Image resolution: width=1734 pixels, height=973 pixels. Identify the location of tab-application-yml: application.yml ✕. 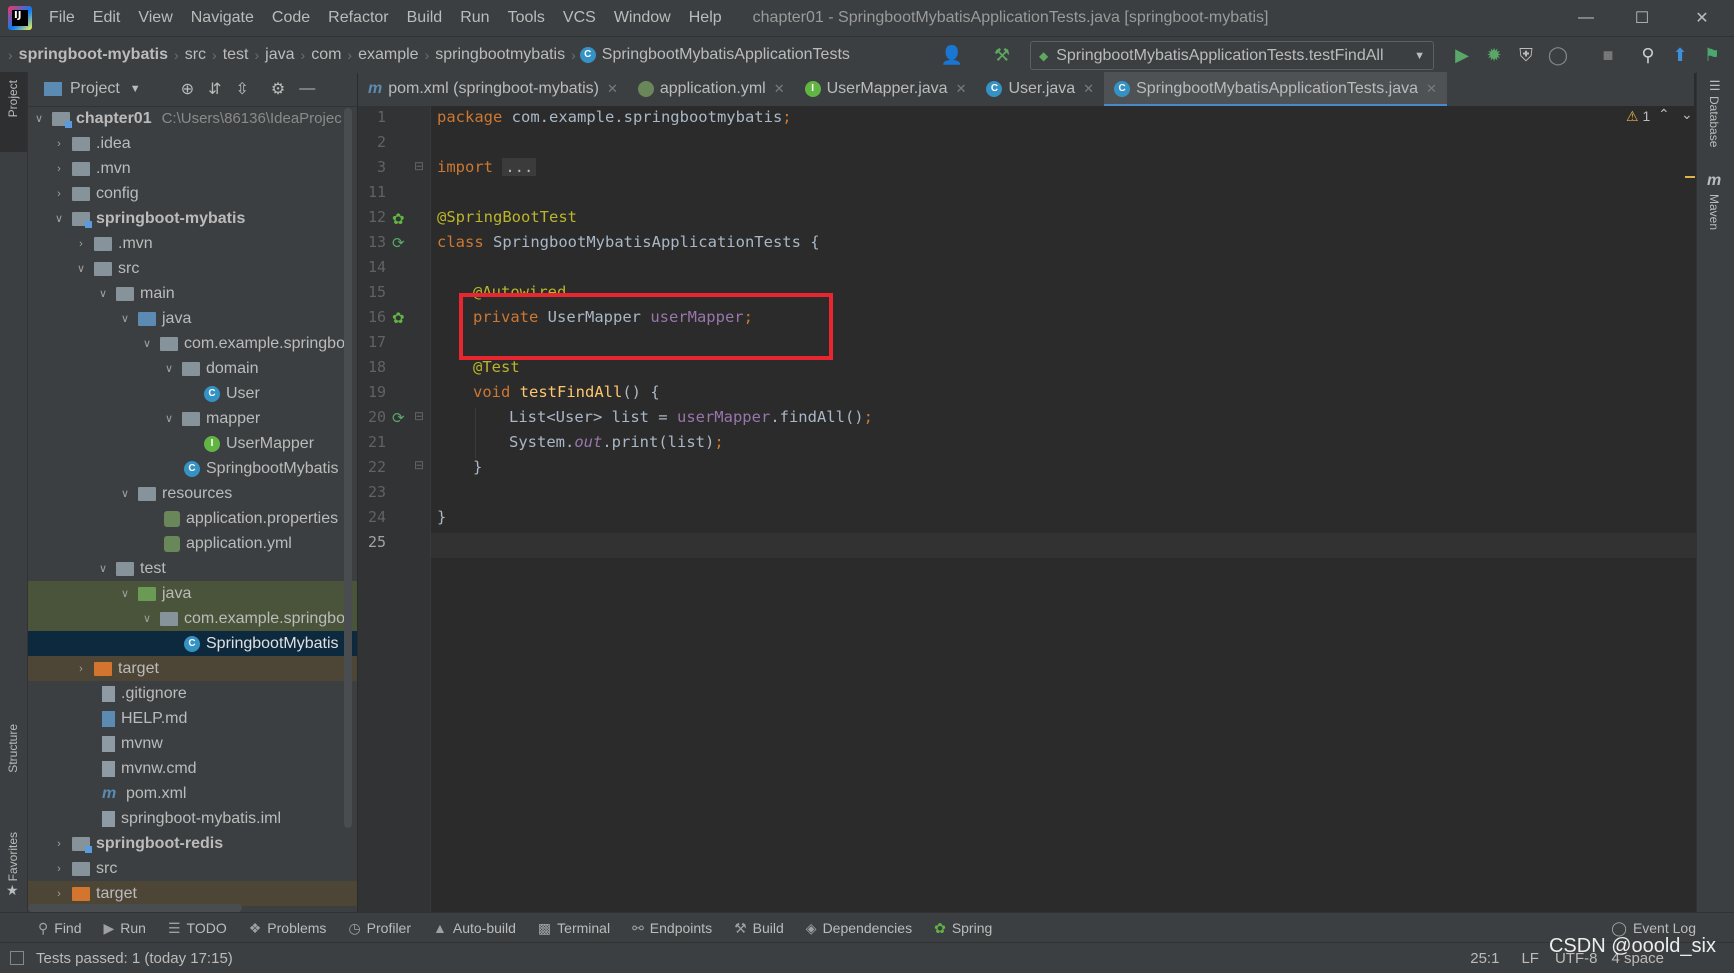
(711, 89).